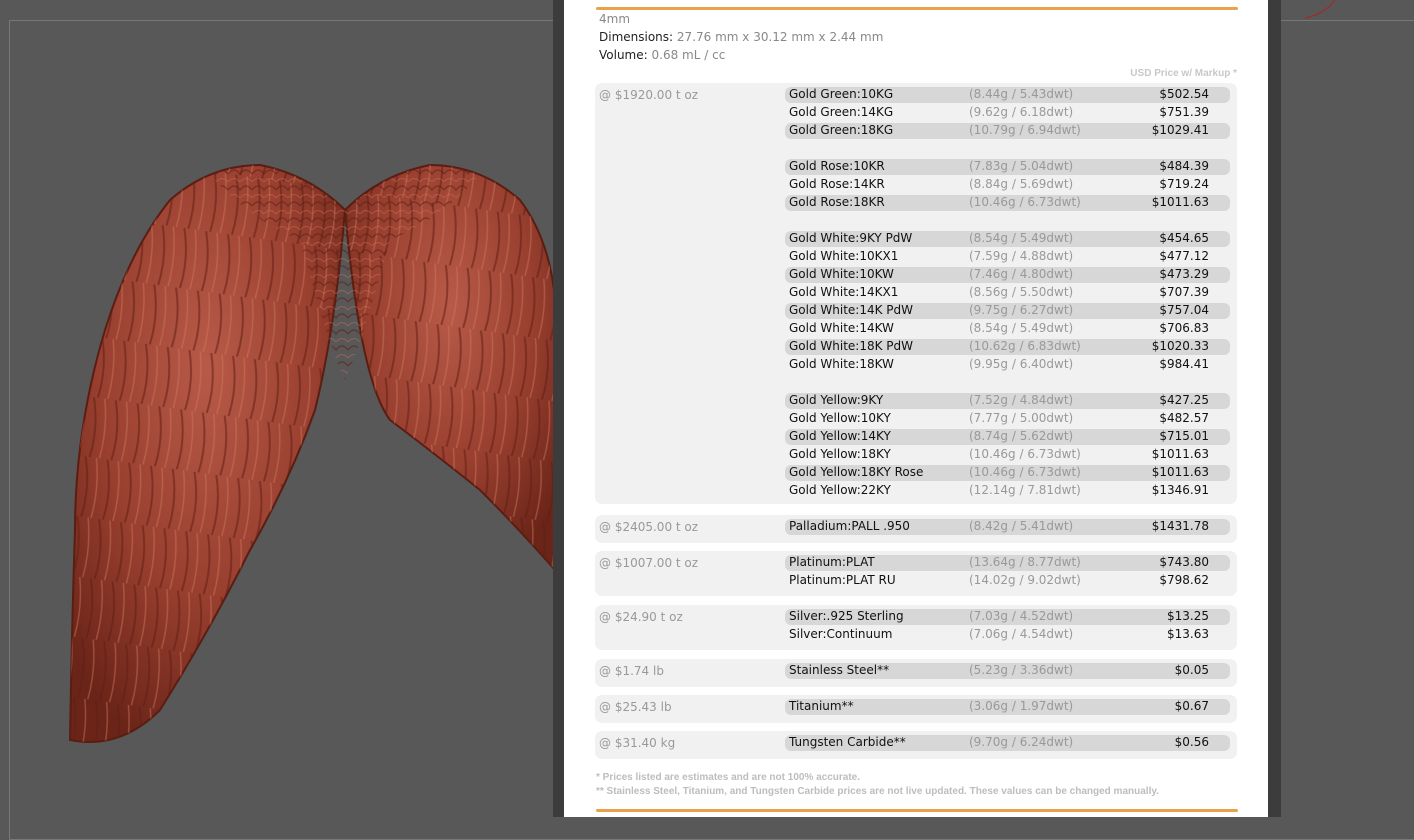  I want to click on price-row: Titanium** (3.06g / 1.97dwt) $0.67, so click(1007, 707).